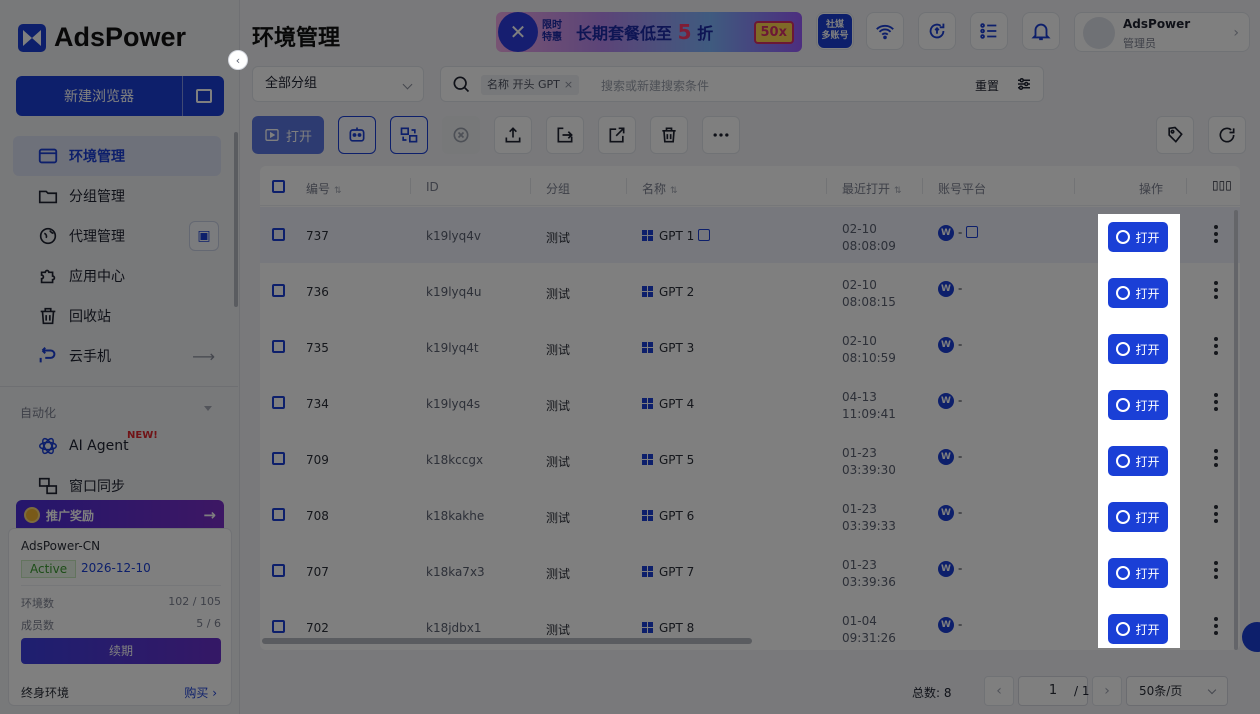  What do you see at coordinates (288, 135) in the screenshot?
I see `open-selected-button: 打开` at bounding box center [288, 135].